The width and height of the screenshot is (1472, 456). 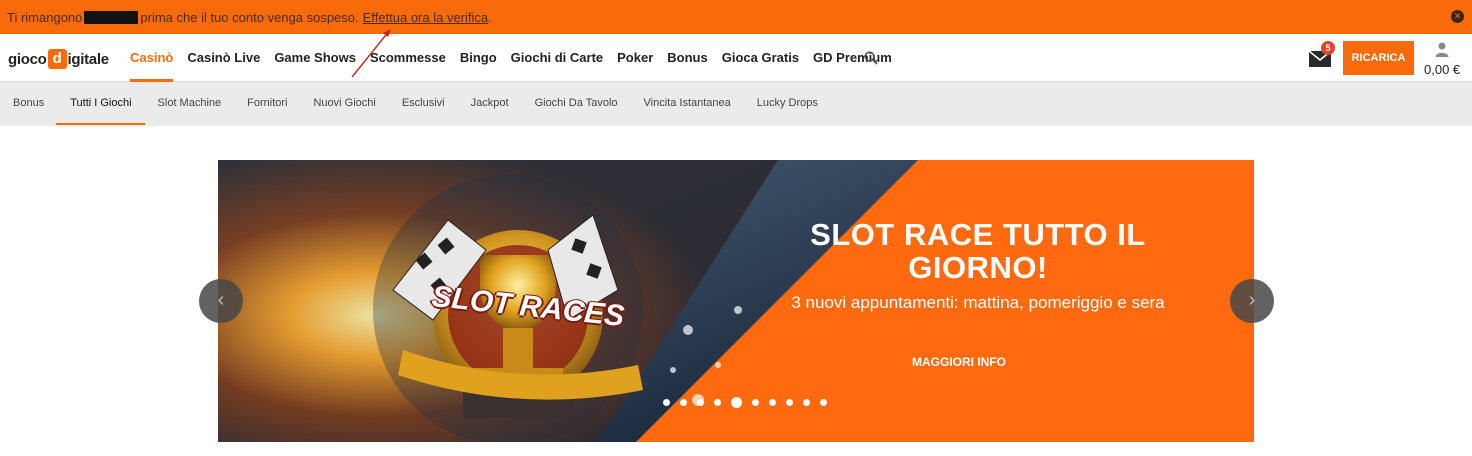 I want to click on subnav-item-slot-machine: Slot Machine, so click(x=190, y=104).